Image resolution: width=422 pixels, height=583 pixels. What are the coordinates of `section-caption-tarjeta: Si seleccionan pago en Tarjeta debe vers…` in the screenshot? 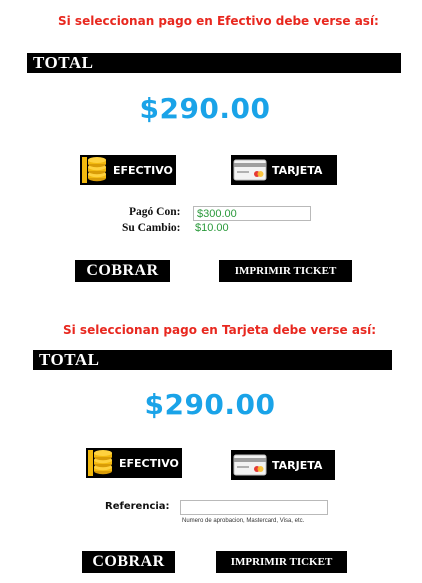 It's located at (220, 330).